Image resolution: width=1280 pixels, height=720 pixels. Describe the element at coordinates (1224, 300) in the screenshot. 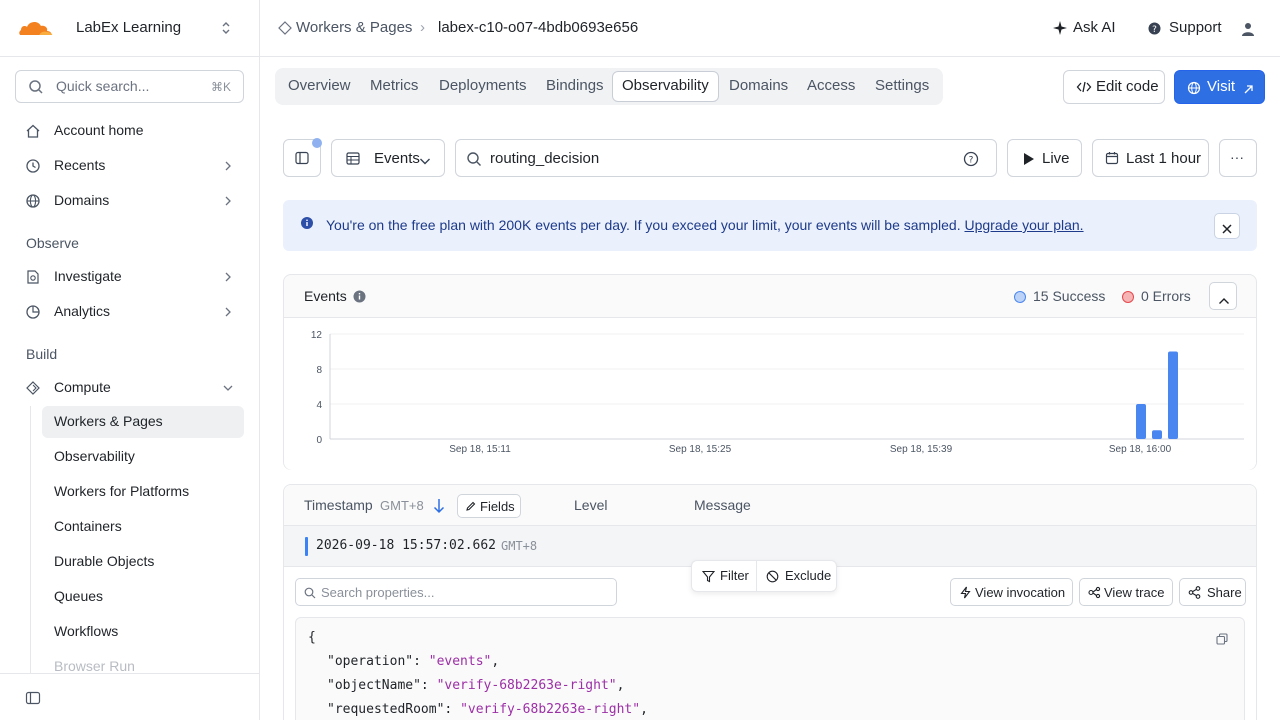

I see `chevron-up-icon` at that location.